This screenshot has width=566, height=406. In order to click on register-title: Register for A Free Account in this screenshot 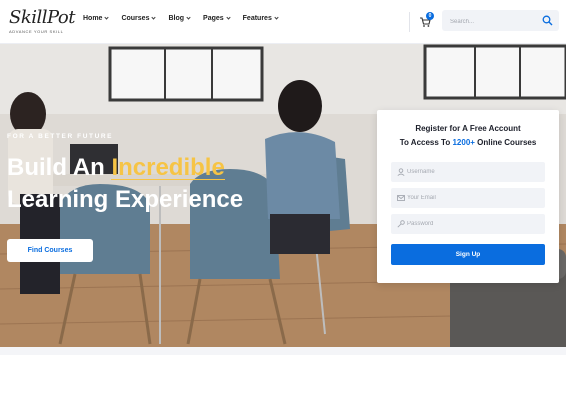, I will do `click(468, 128)`.